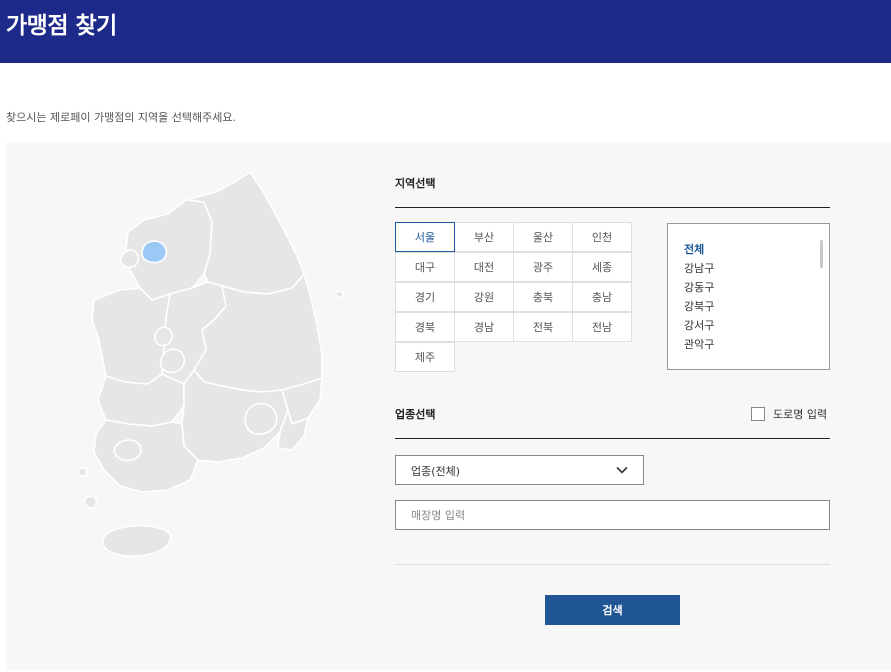 Image resolution: width=891 pixels, height=672 pixels. I want to click on store-name-input, so click(612, 515).